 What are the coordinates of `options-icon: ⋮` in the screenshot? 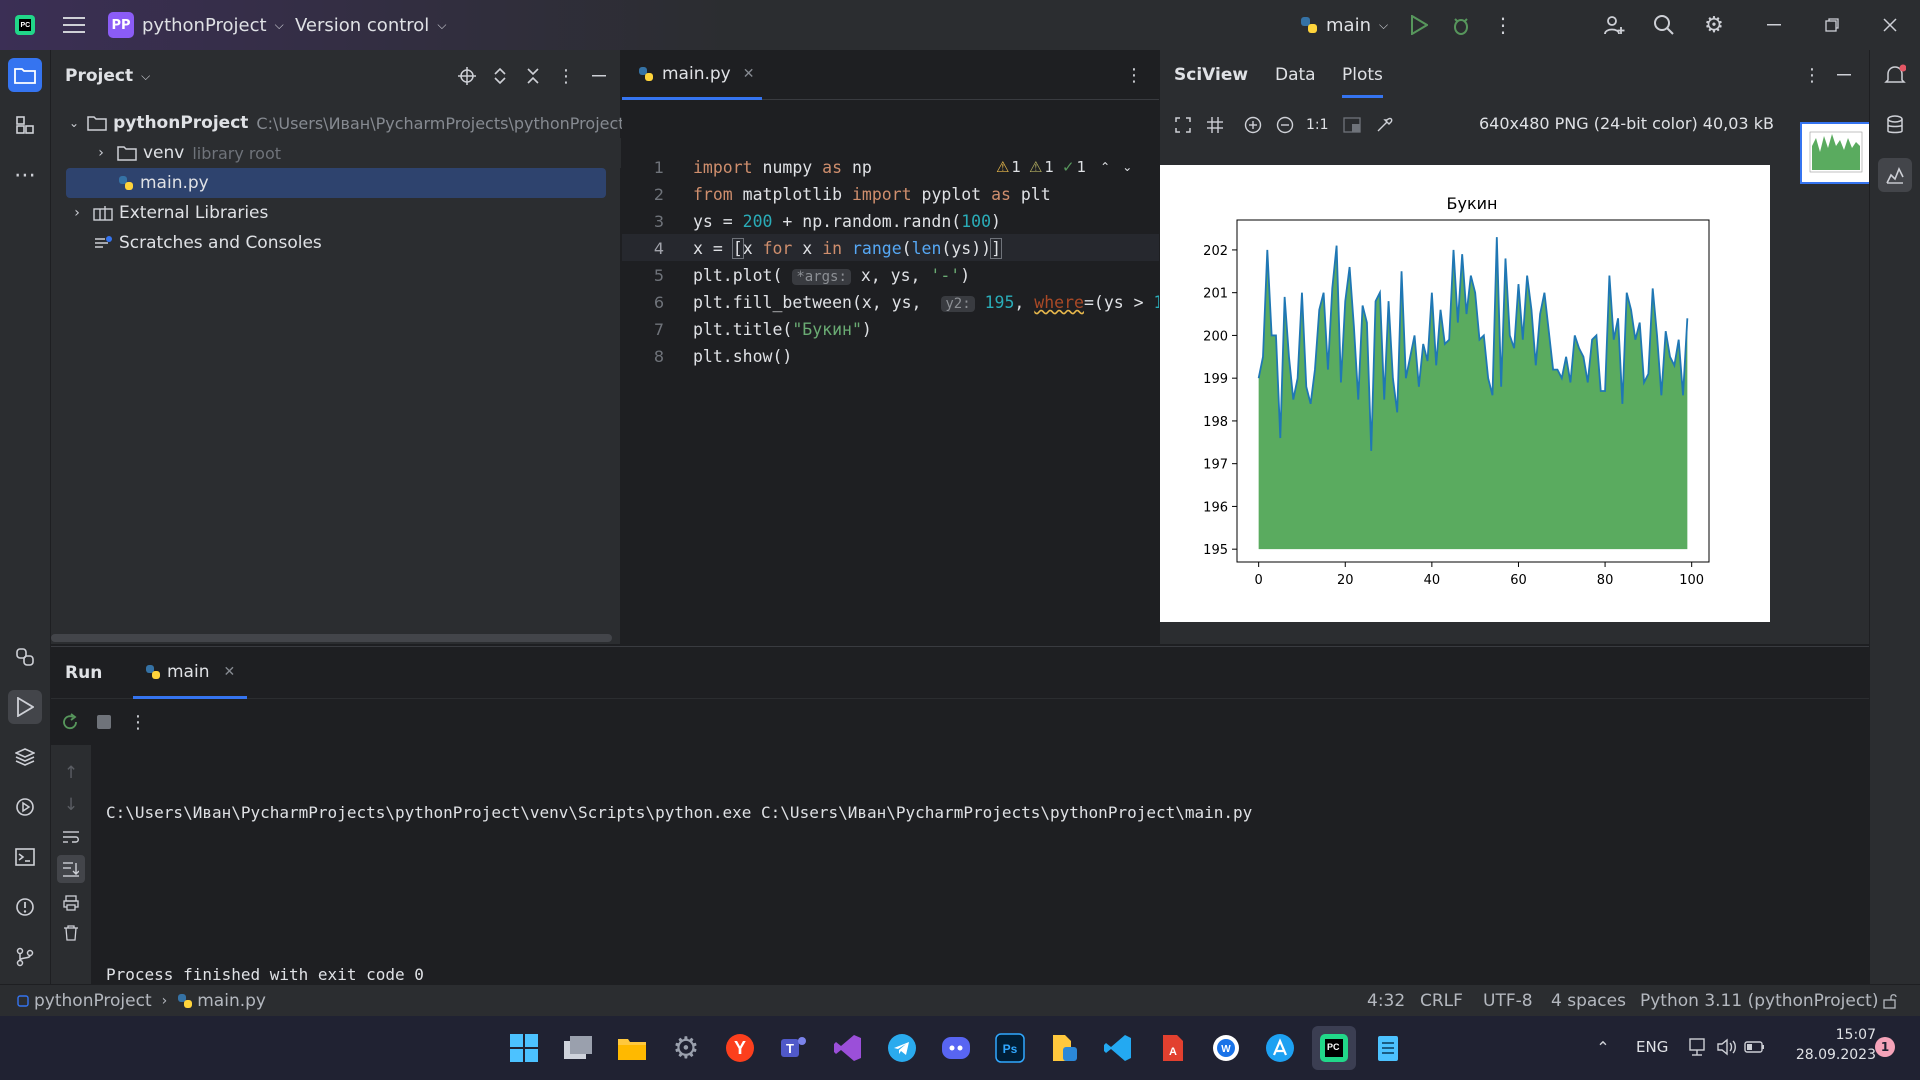 It's located at (566, 76).